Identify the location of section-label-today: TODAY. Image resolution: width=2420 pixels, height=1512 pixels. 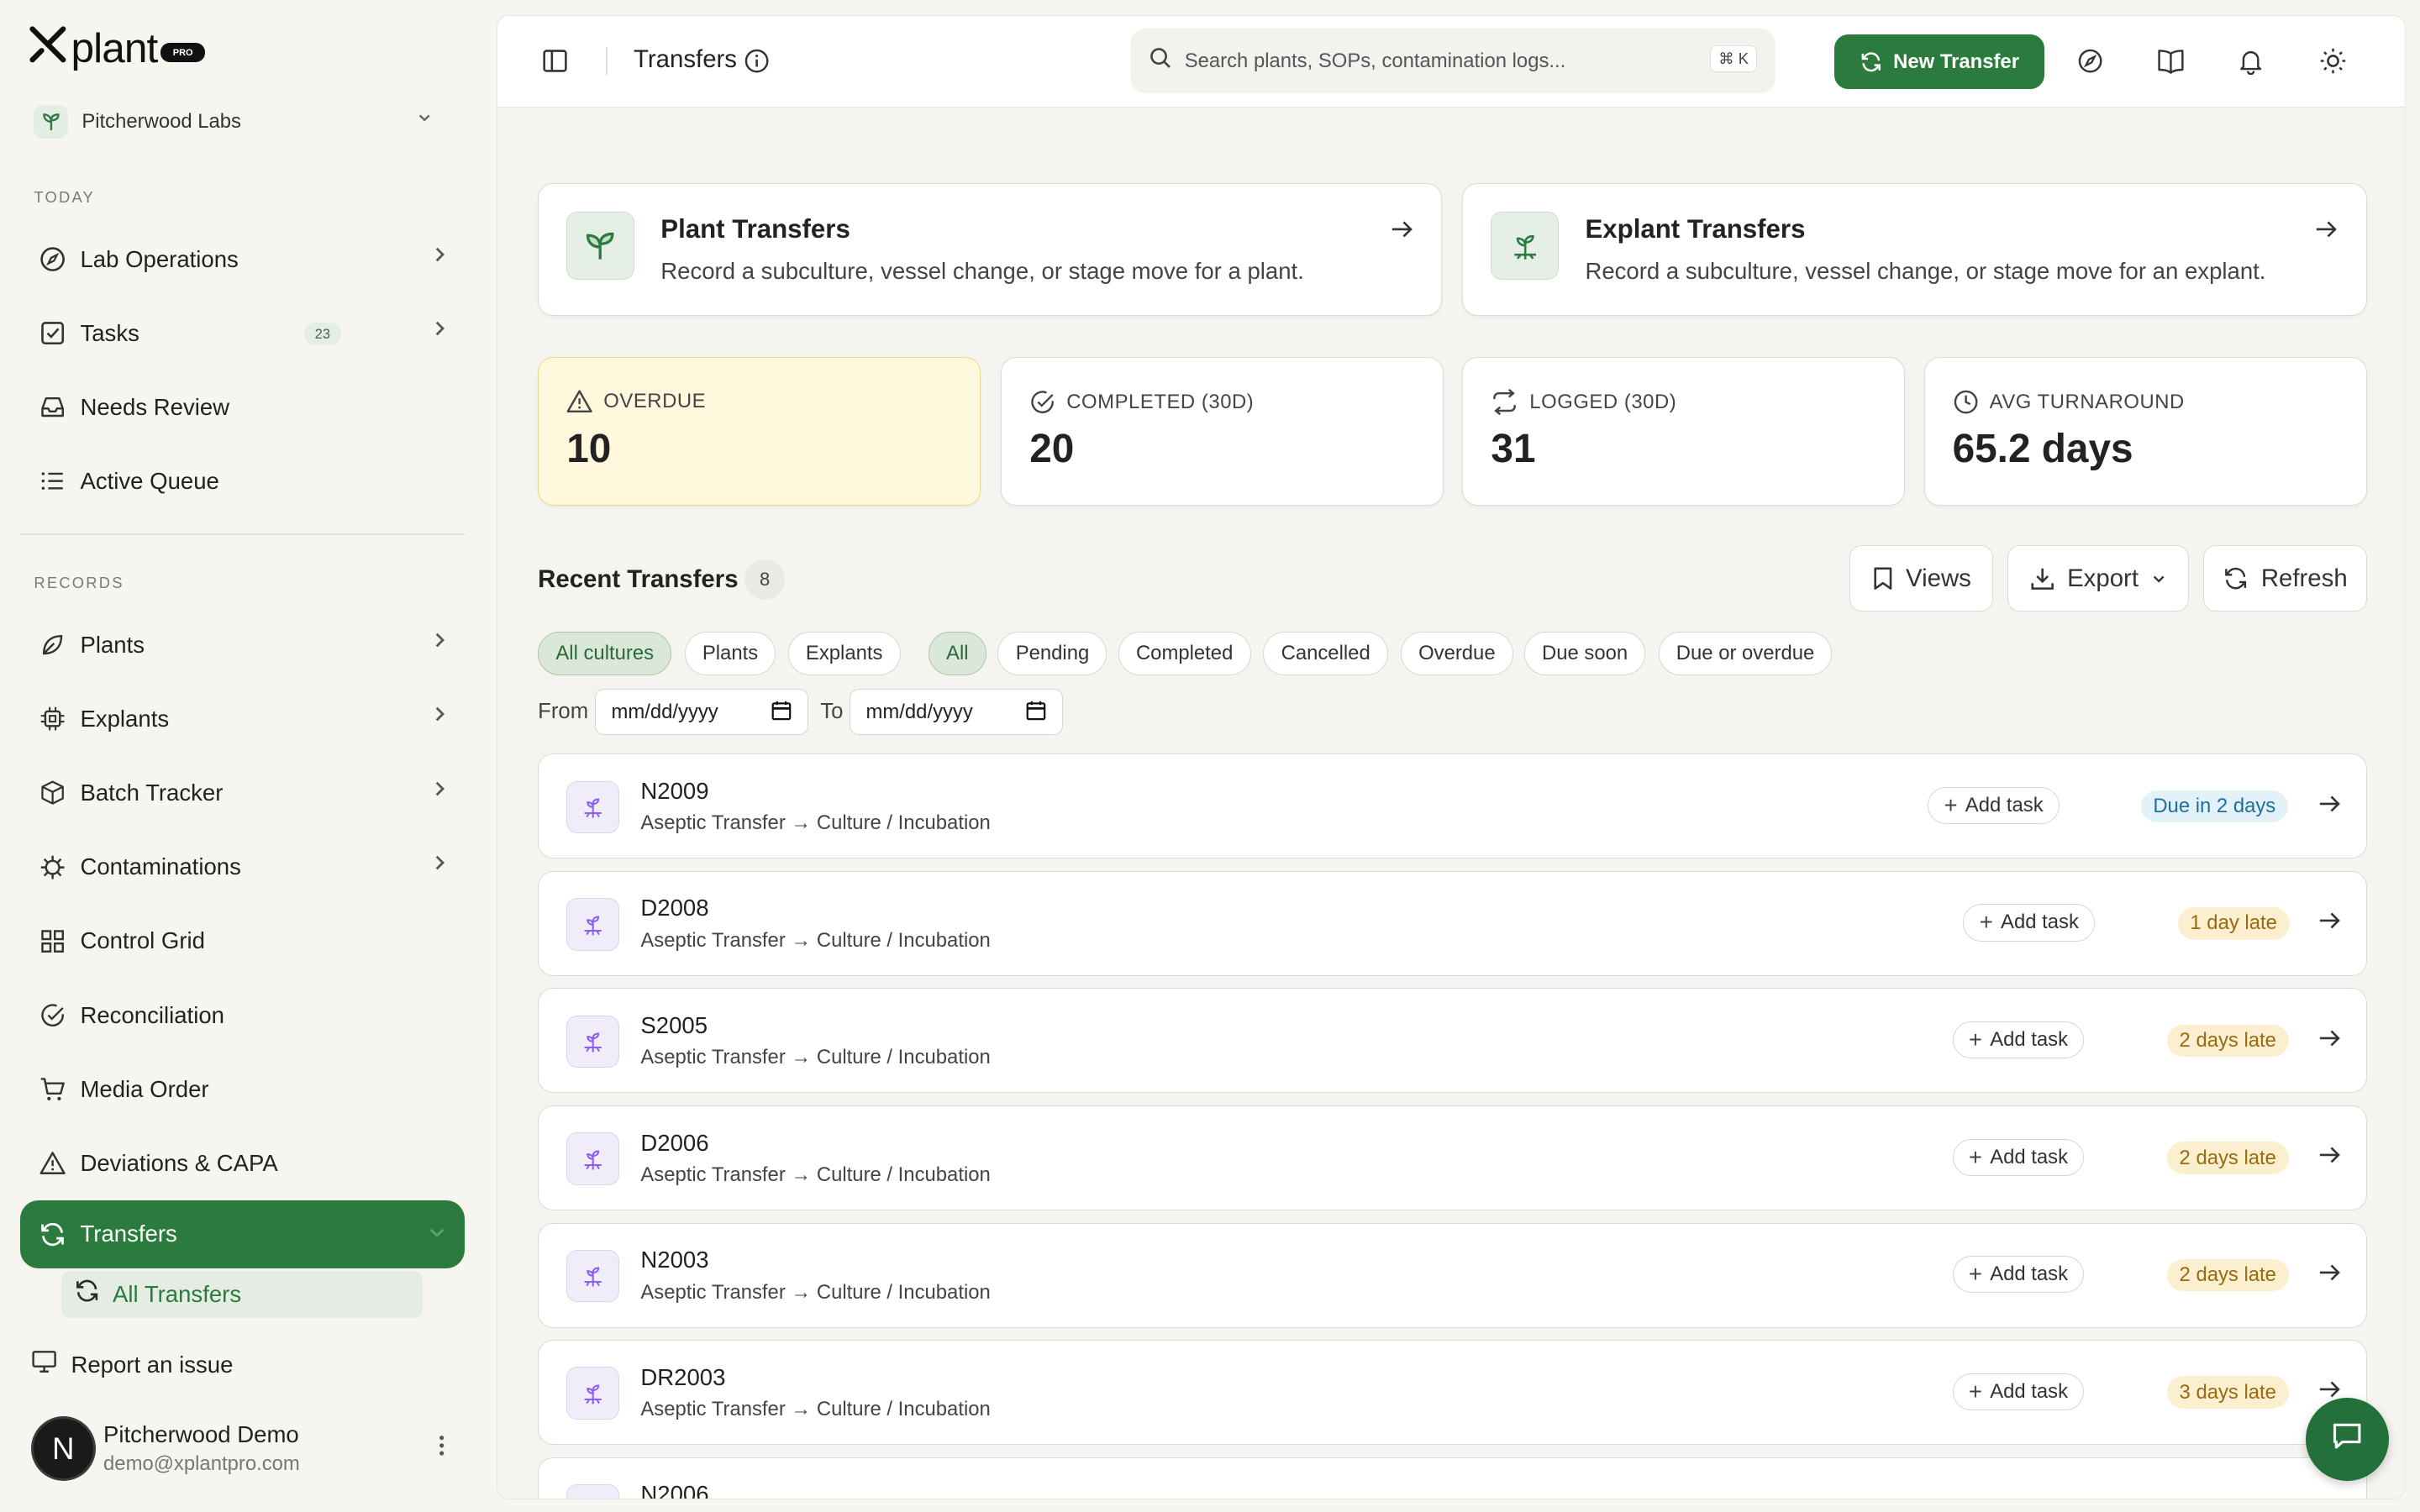
(64, 197).